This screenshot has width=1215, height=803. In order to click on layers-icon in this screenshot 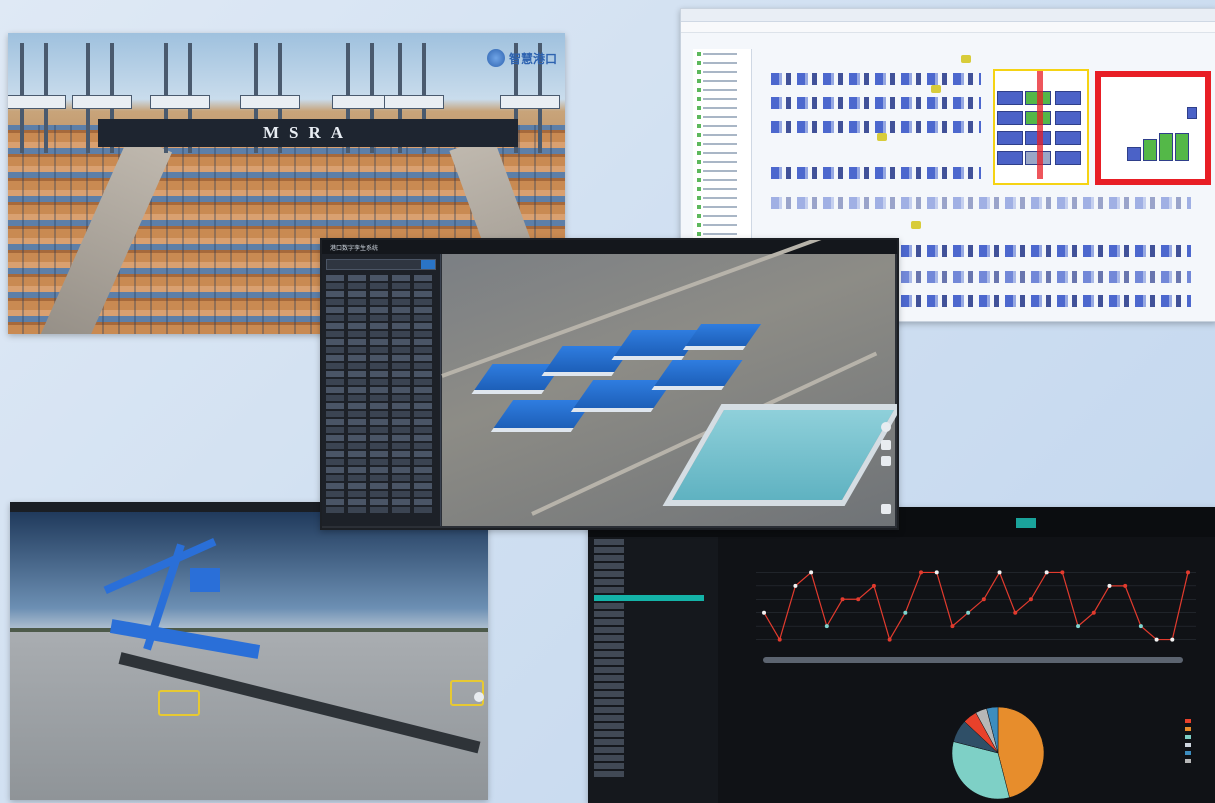, I will do `click(886, 509)`.